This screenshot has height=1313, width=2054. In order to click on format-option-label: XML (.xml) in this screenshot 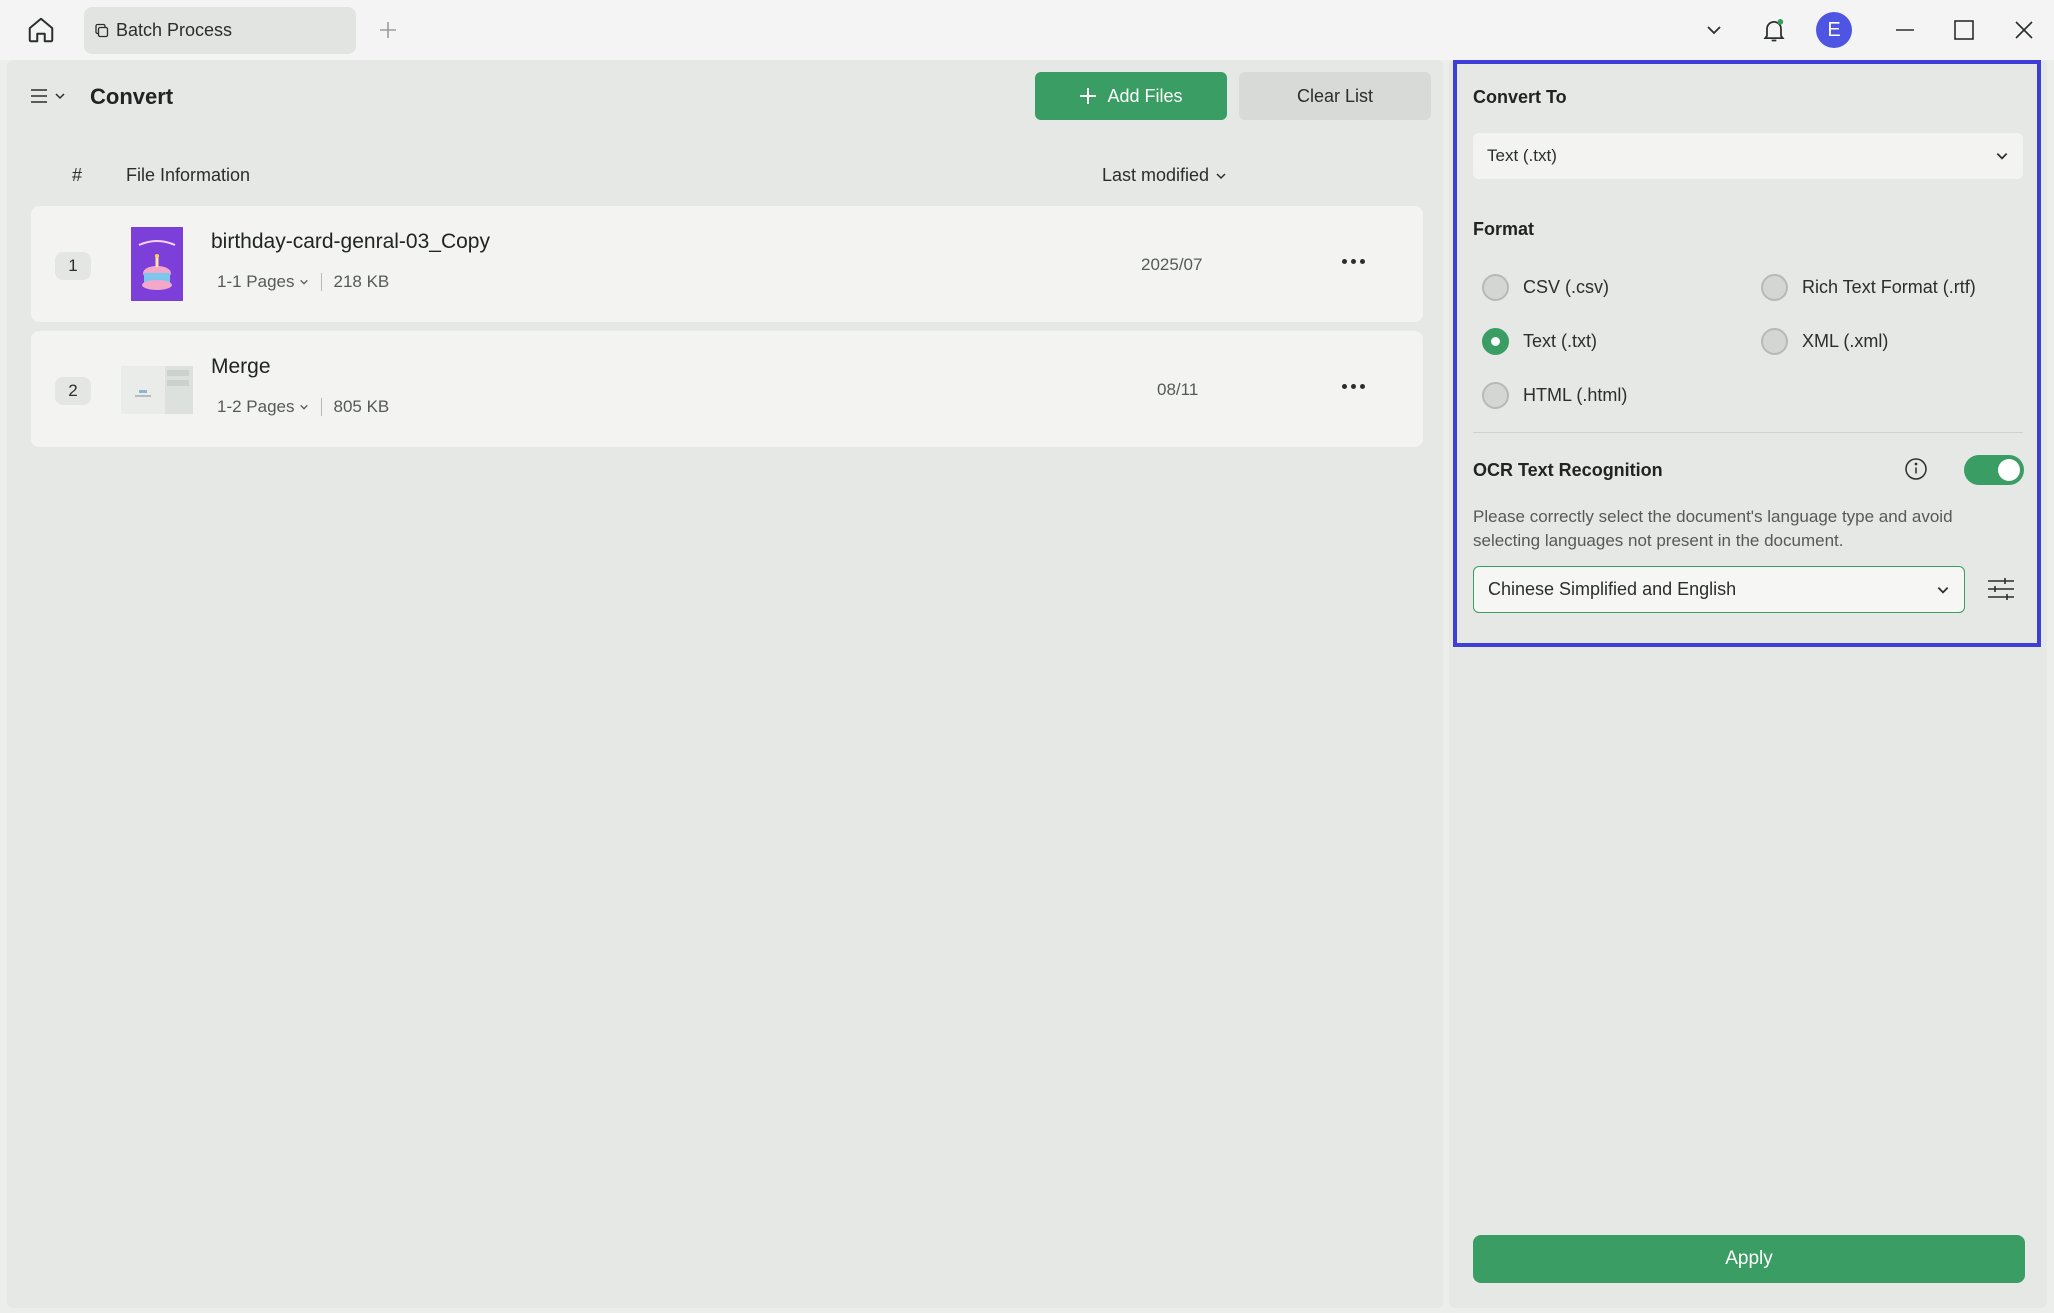, I will do `click(1845, 341)`.